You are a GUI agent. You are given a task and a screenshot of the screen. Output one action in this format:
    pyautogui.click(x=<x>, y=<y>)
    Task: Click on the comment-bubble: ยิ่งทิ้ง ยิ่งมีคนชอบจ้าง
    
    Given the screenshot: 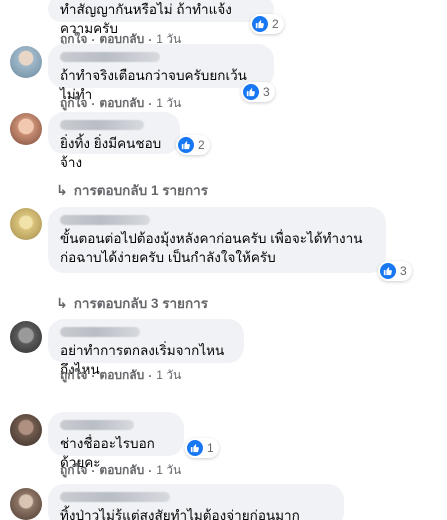 What is the action you would take?
    pyautogui.click(x=114, y=141)
    